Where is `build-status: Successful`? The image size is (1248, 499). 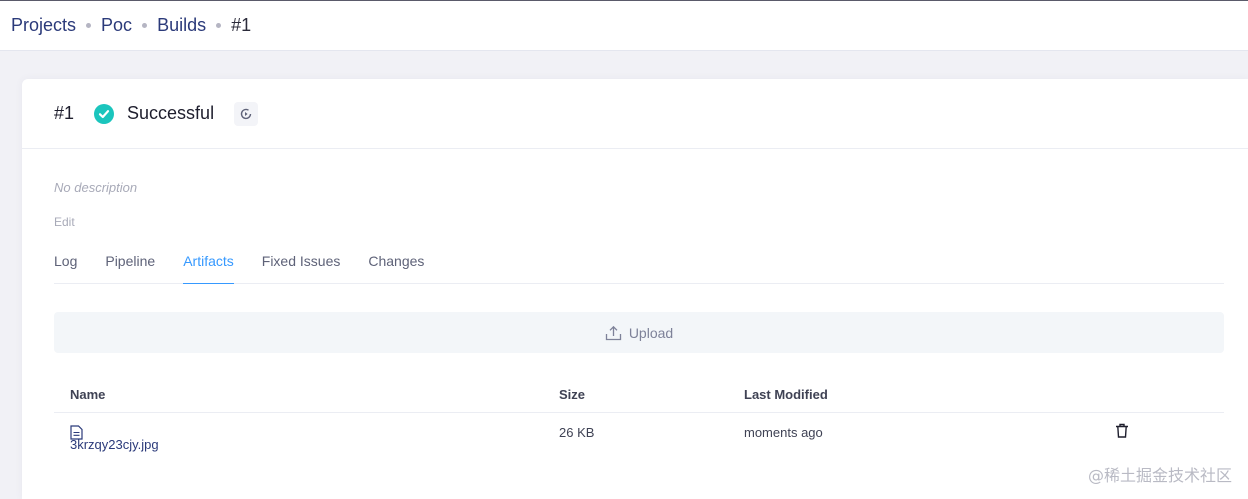
build-status: Successful is located at coordinates (171, 113).